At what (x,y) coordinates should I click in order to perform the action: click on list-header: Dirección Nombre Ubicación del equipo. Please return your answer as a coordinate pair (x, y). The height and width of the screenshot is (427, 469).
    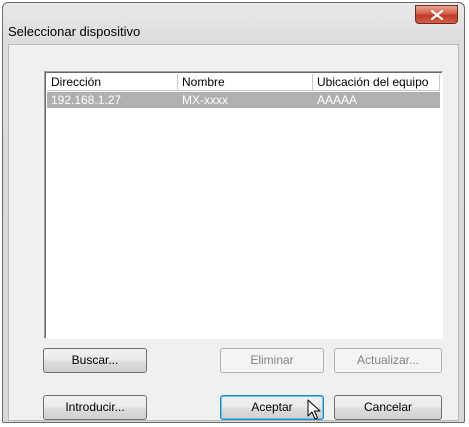
    Looking at the image, I should click on (243, 82).